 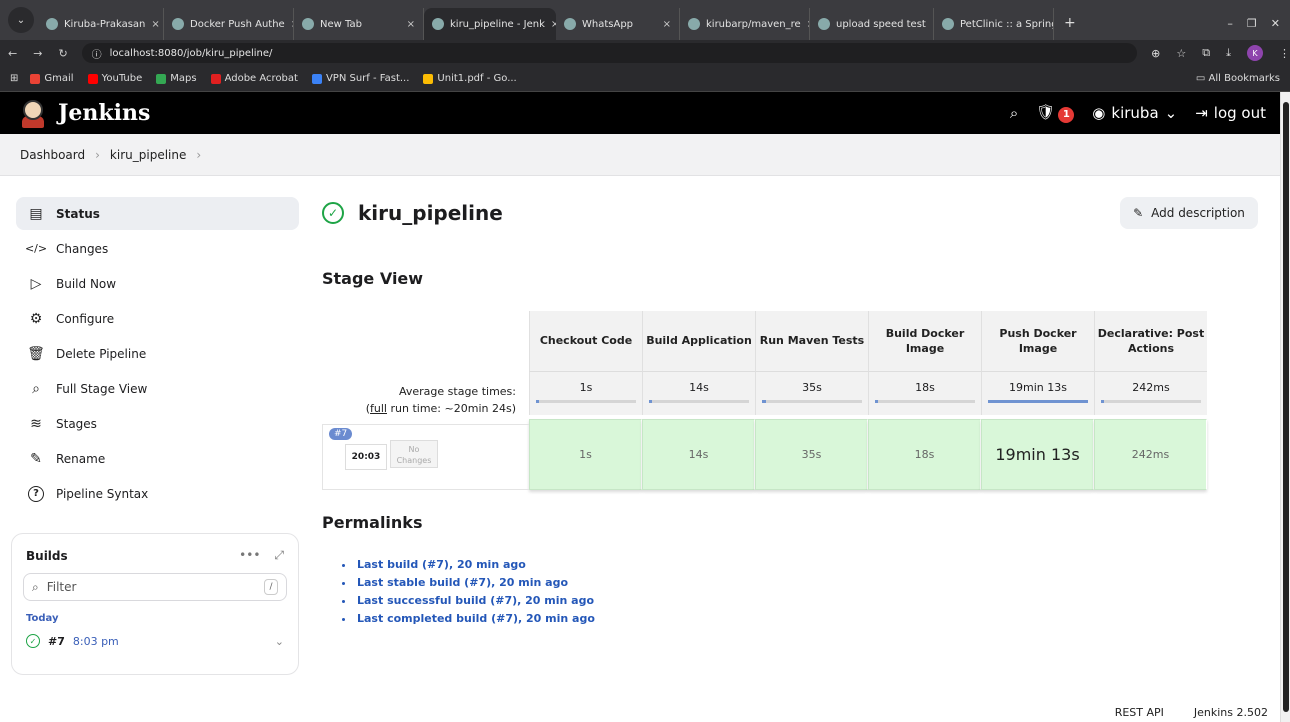 I want to click on profile-avatar: K, so click(x=1255, y=53).